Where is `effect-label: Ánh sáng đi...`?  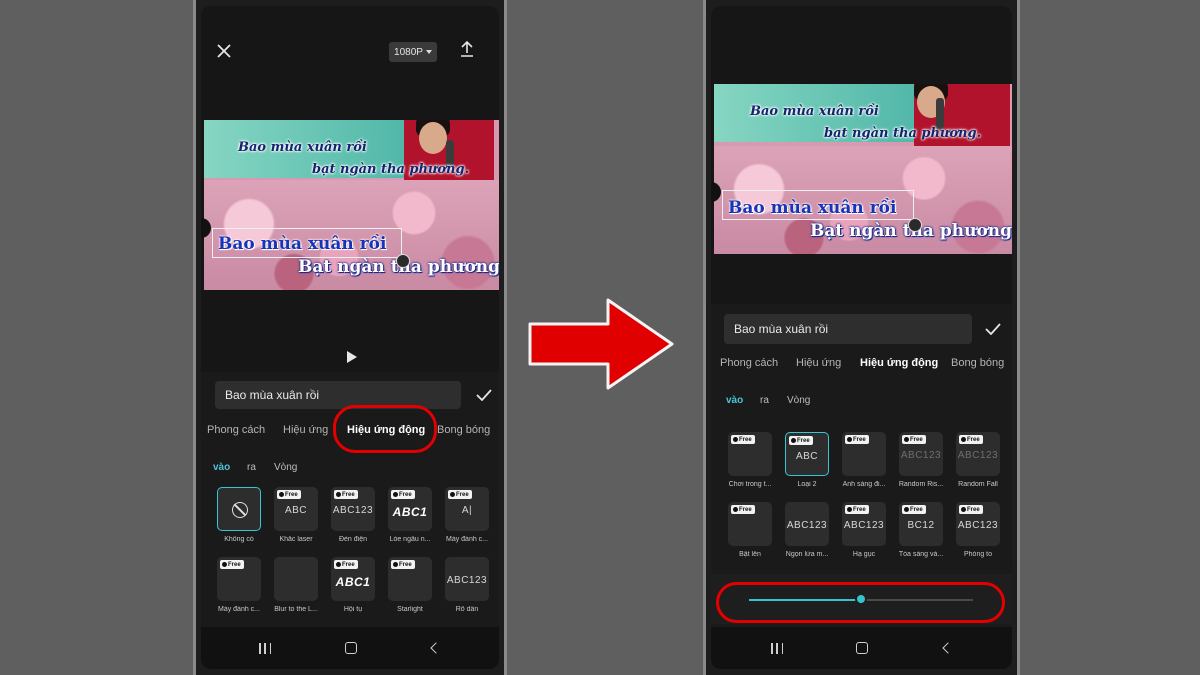 effect-label: Ánh sáng đi... is located at coordinates (864, 484).